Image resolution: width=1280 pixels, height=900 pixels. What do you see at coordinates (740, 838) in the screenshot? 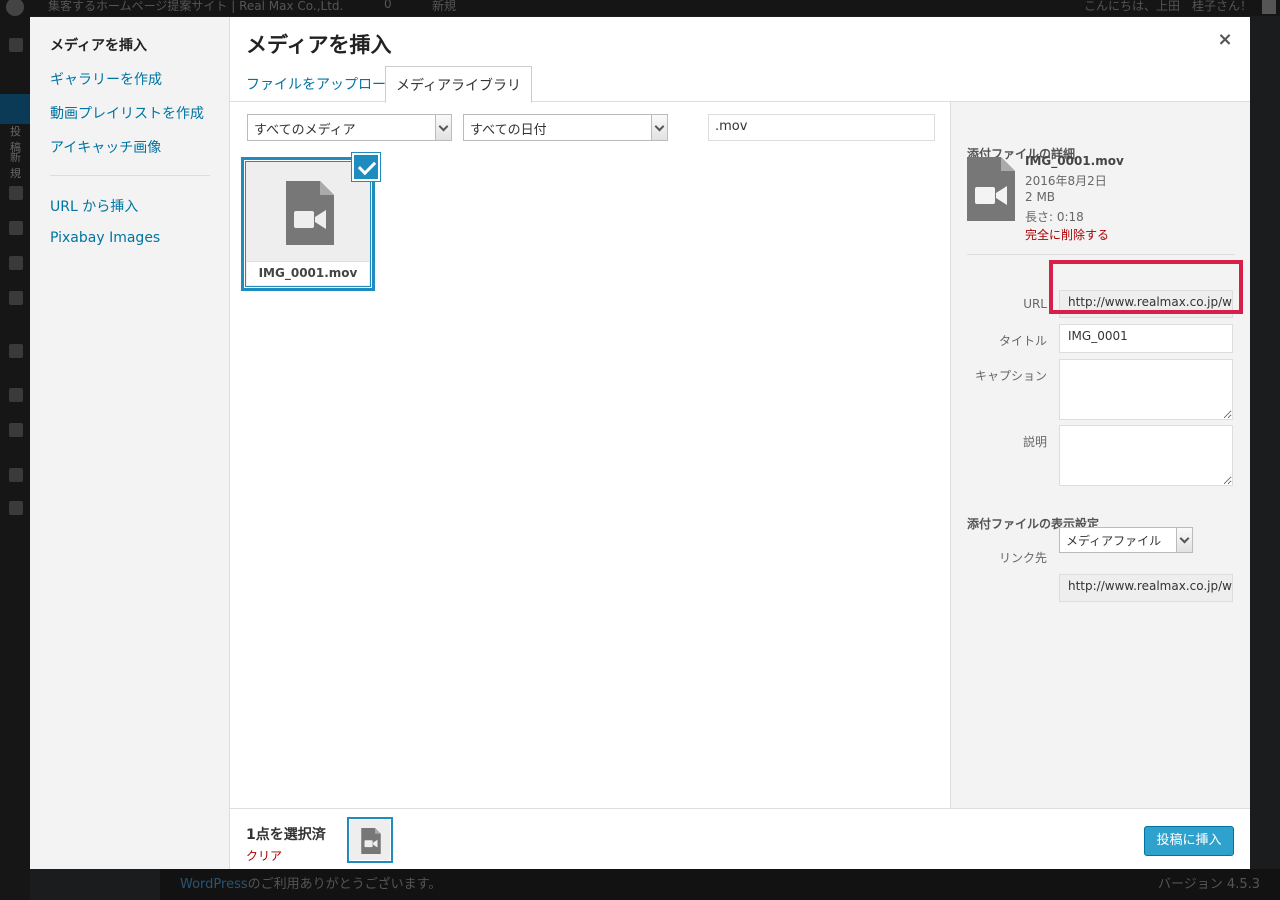
I see `selection-toolbar: 1点を選択済 クリア 投稿に挿入` at bounding box center [740, 838].